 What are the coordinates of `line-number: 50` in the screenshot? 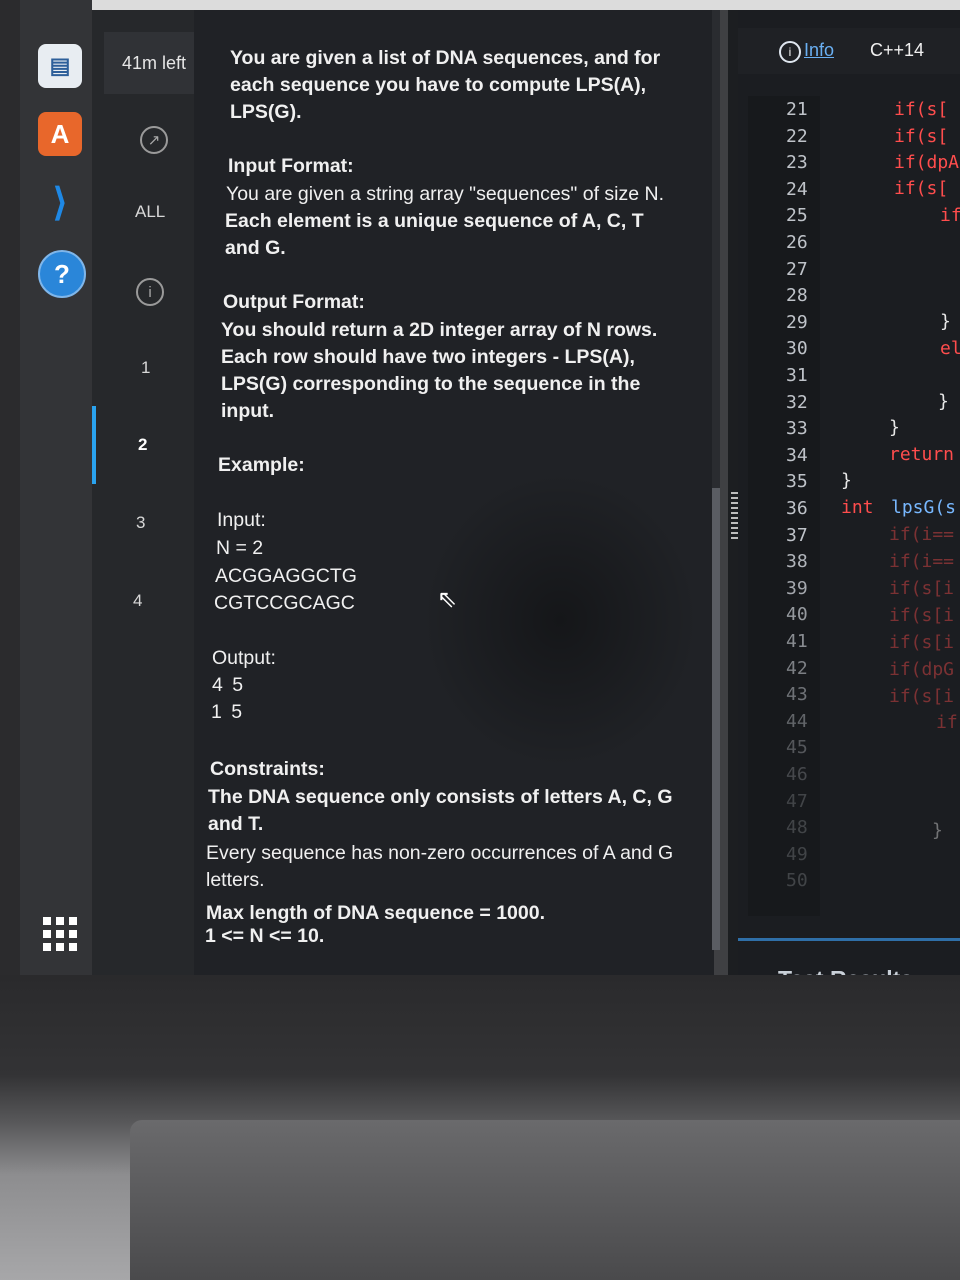 It's located at (797, 881).